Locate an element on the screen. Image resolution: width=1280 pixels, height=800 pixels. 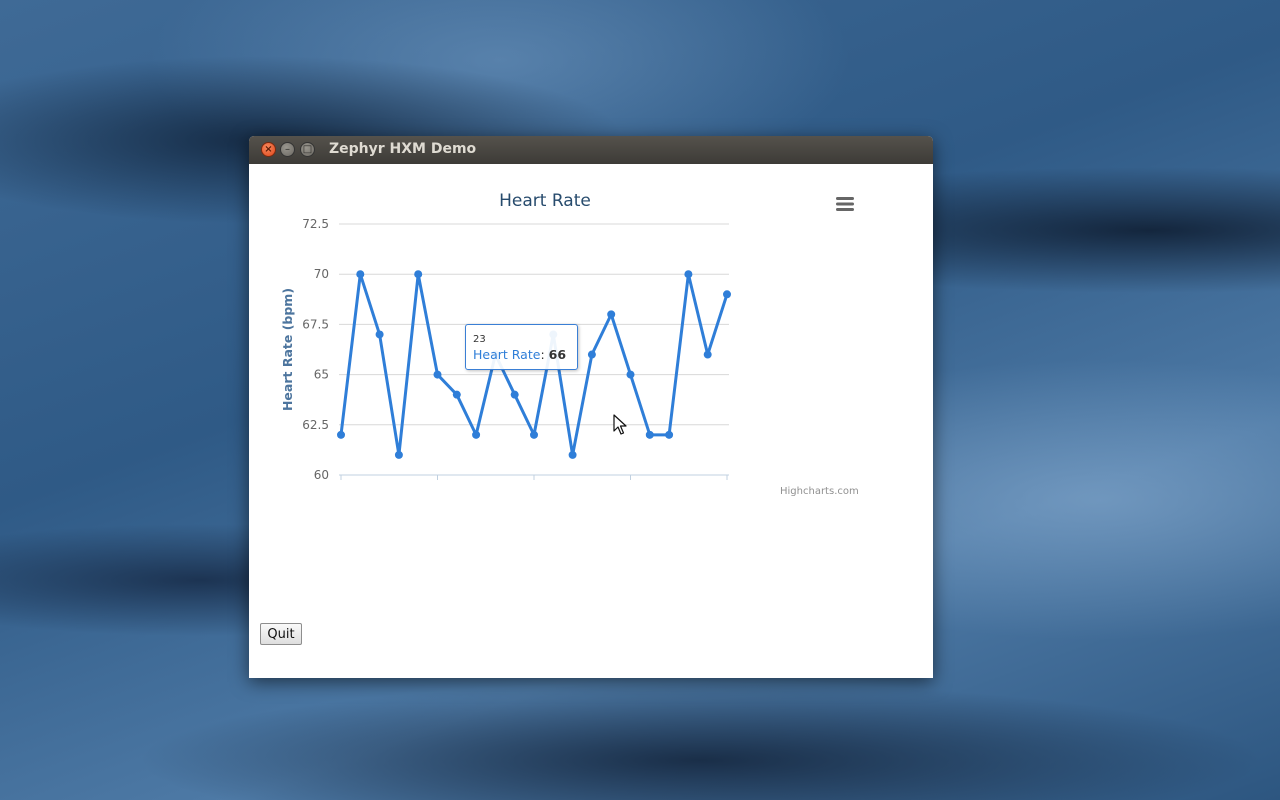
window-titlebar: × – □ Zephyr HXM Demo is located at coordinates (591, 150).